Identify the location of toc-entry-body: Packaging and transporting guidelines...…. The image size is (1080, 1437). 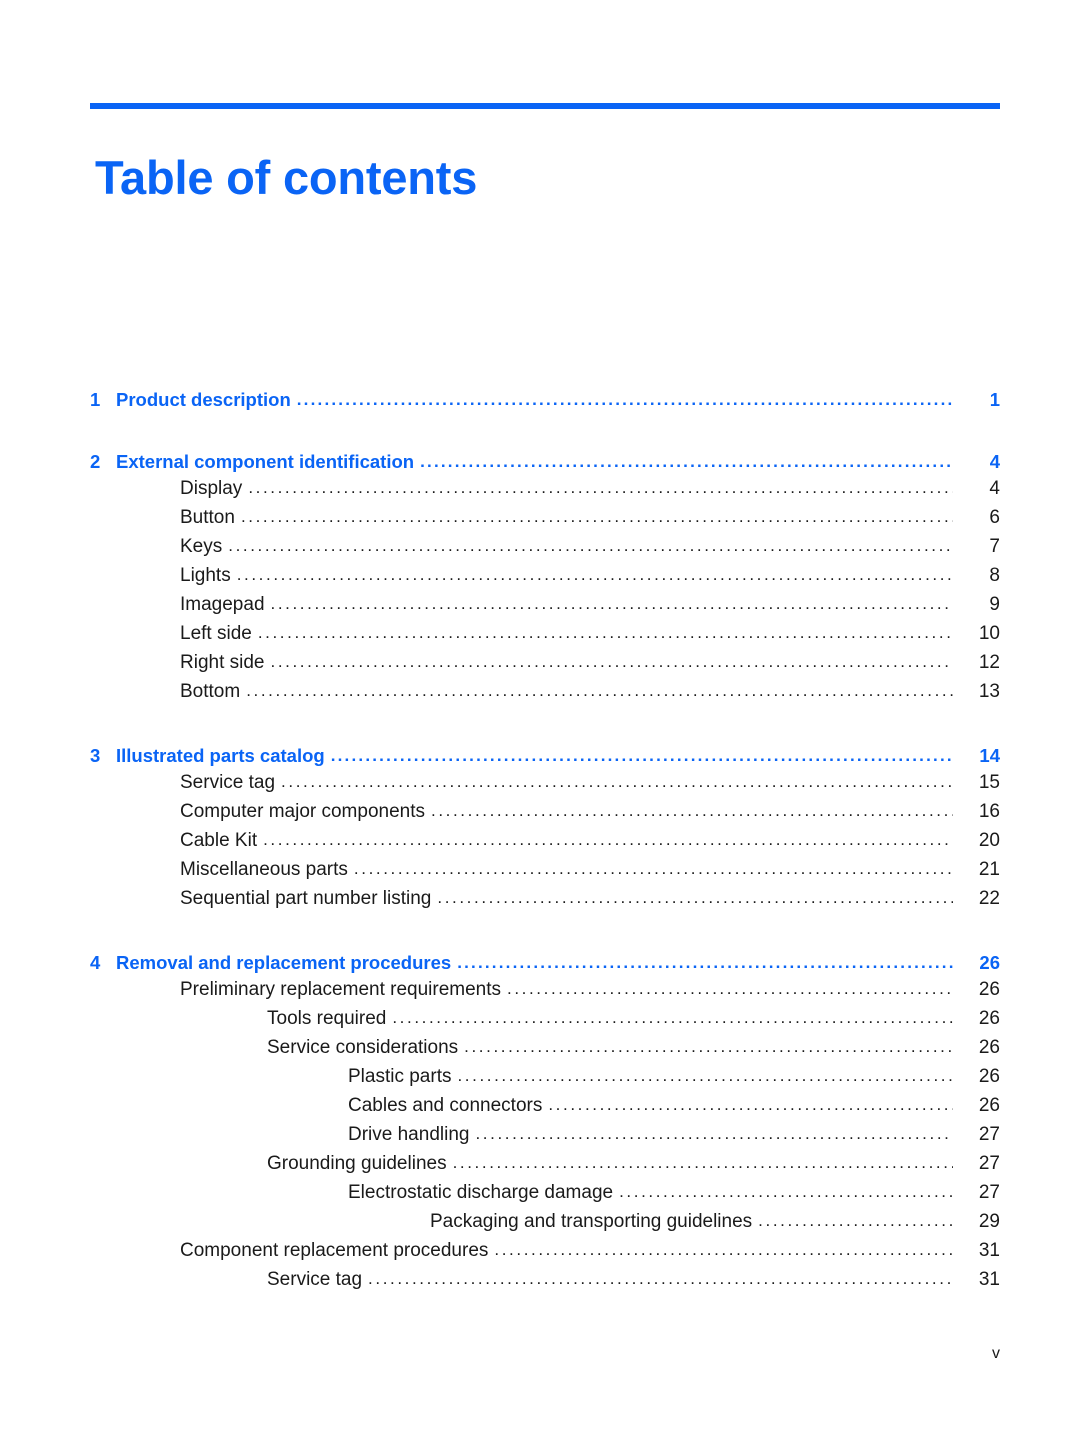
(691, 1221).